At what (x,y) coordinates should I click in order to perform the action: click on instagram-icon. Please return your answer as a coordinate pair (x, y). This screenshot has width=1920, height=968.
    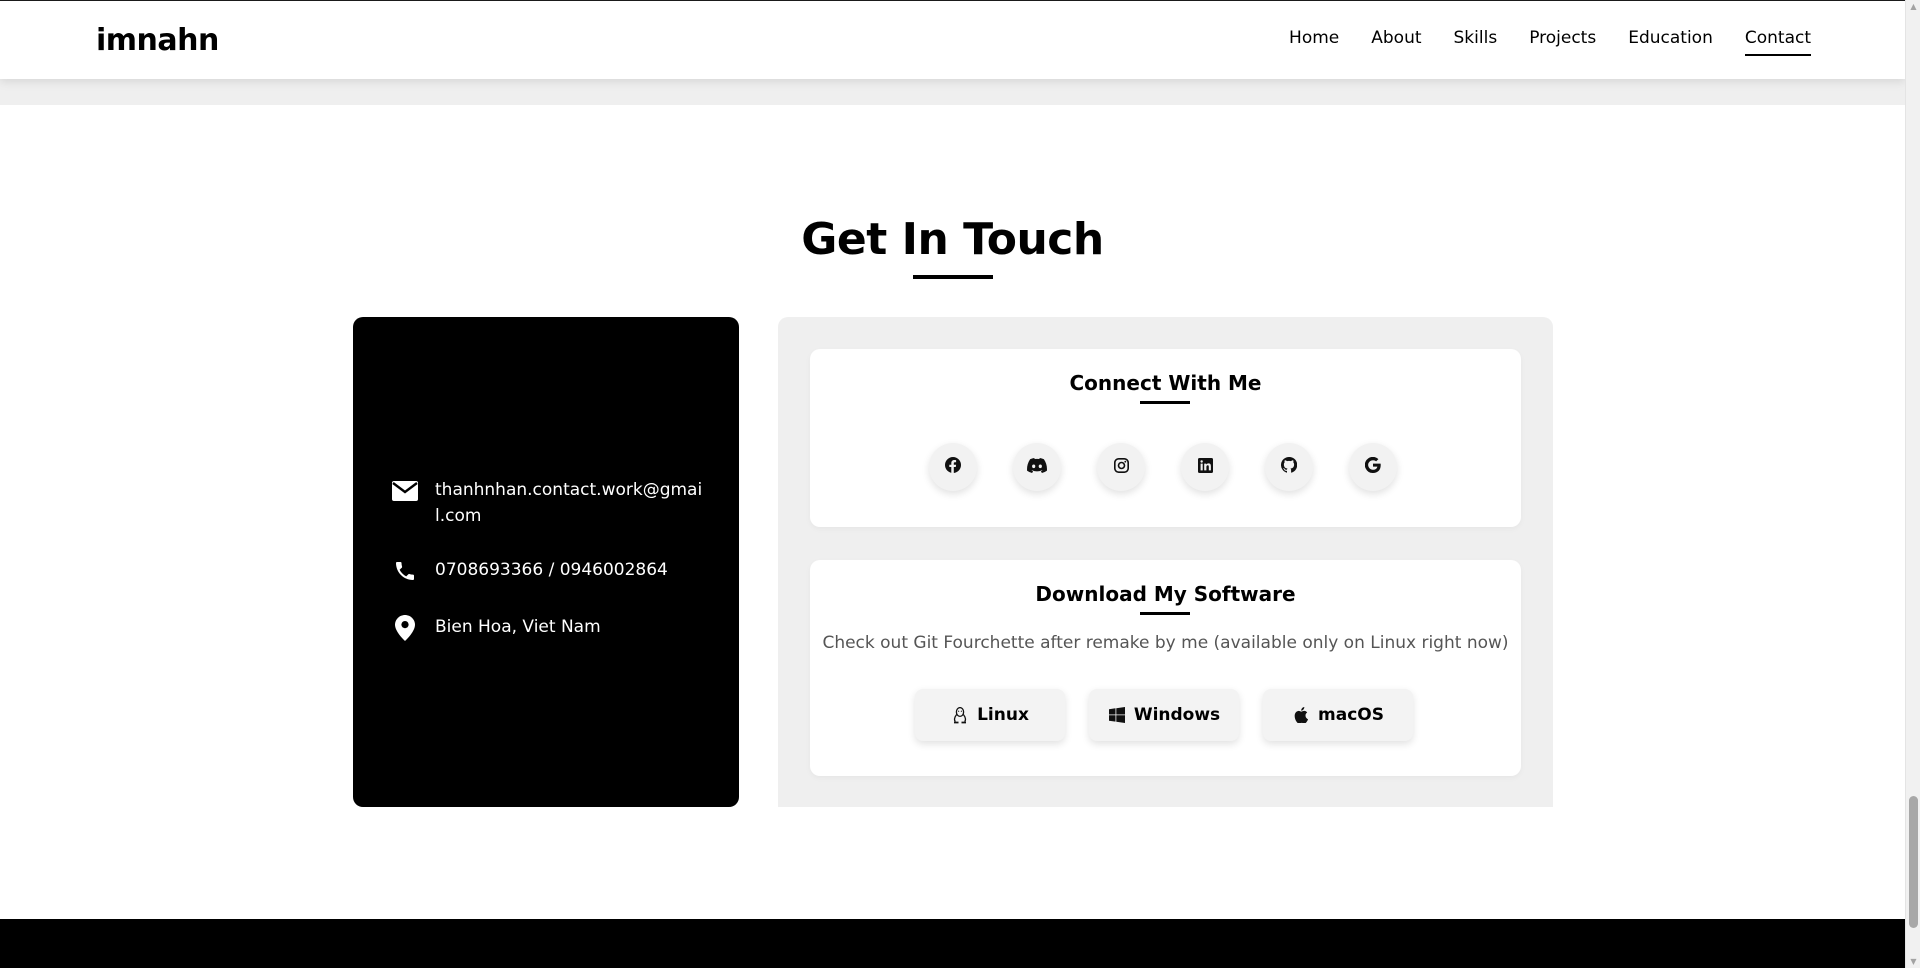
    Looking at the image, I should click on (1121, 467).